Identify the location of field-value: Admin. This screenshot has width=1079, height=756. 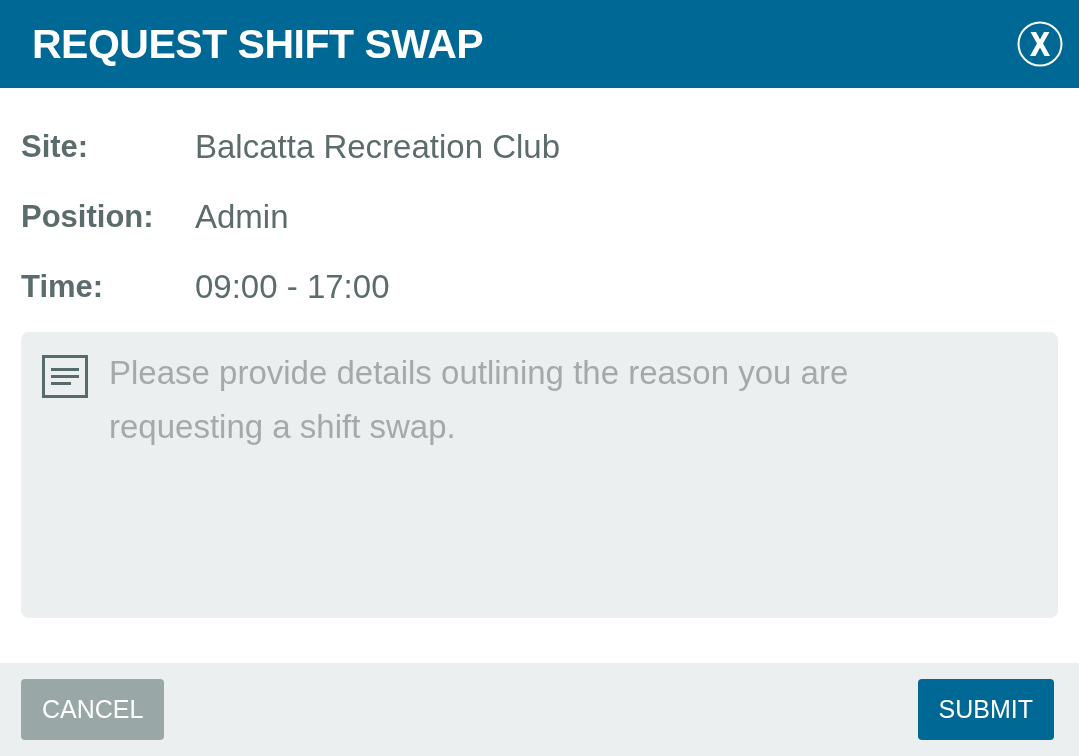
(242, 217).